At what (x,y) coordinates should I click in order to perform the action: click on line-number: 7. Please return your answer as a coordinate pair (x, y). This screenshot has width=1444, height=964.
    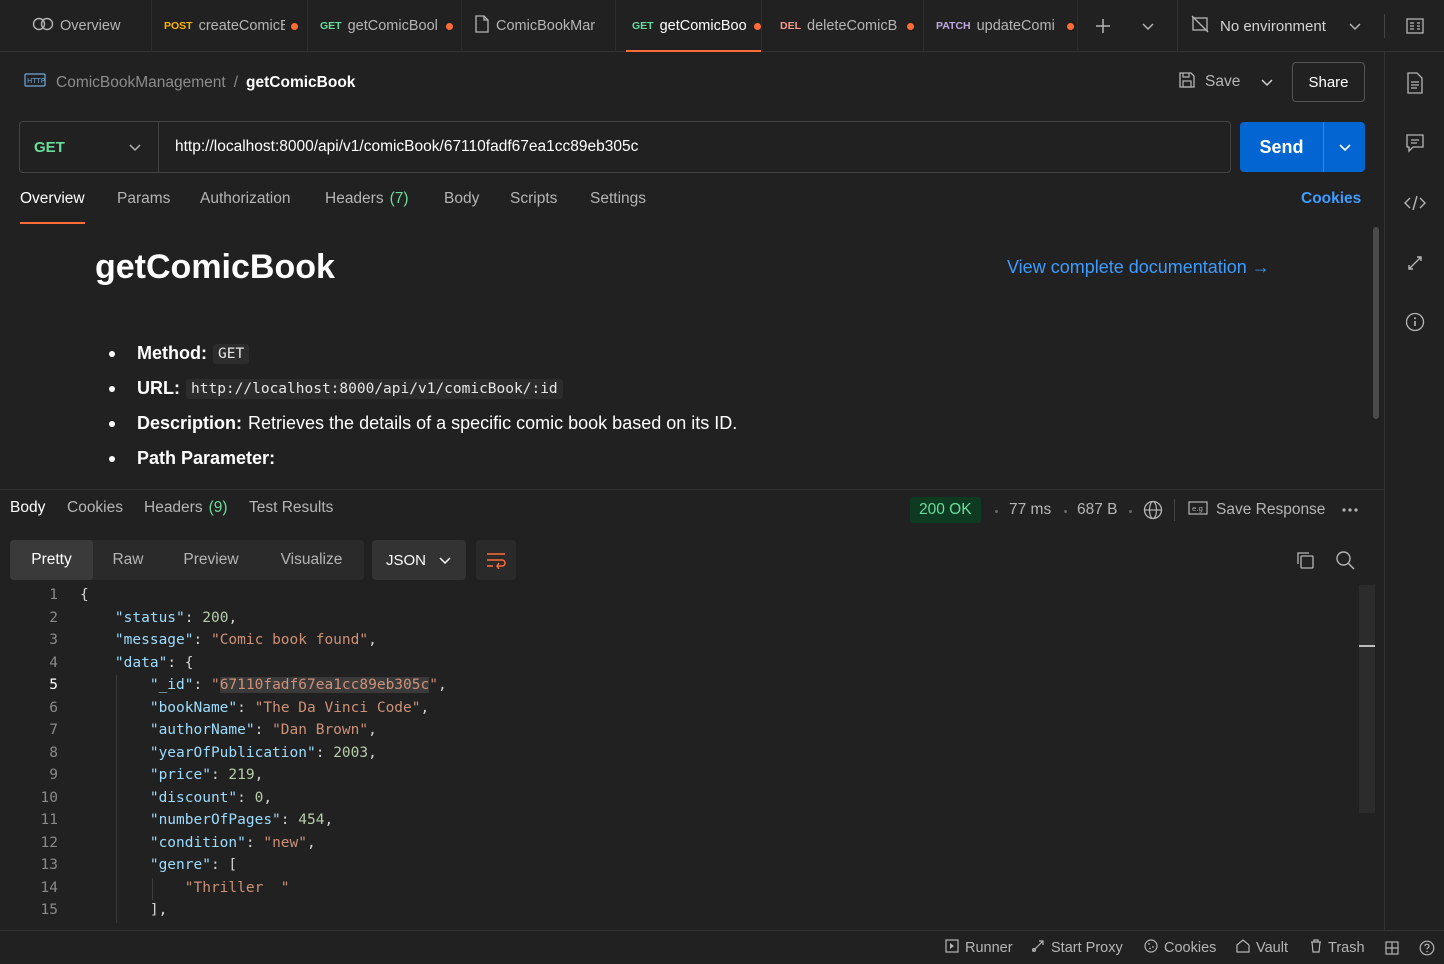
    Looking at the image, I should click on (53, 730).